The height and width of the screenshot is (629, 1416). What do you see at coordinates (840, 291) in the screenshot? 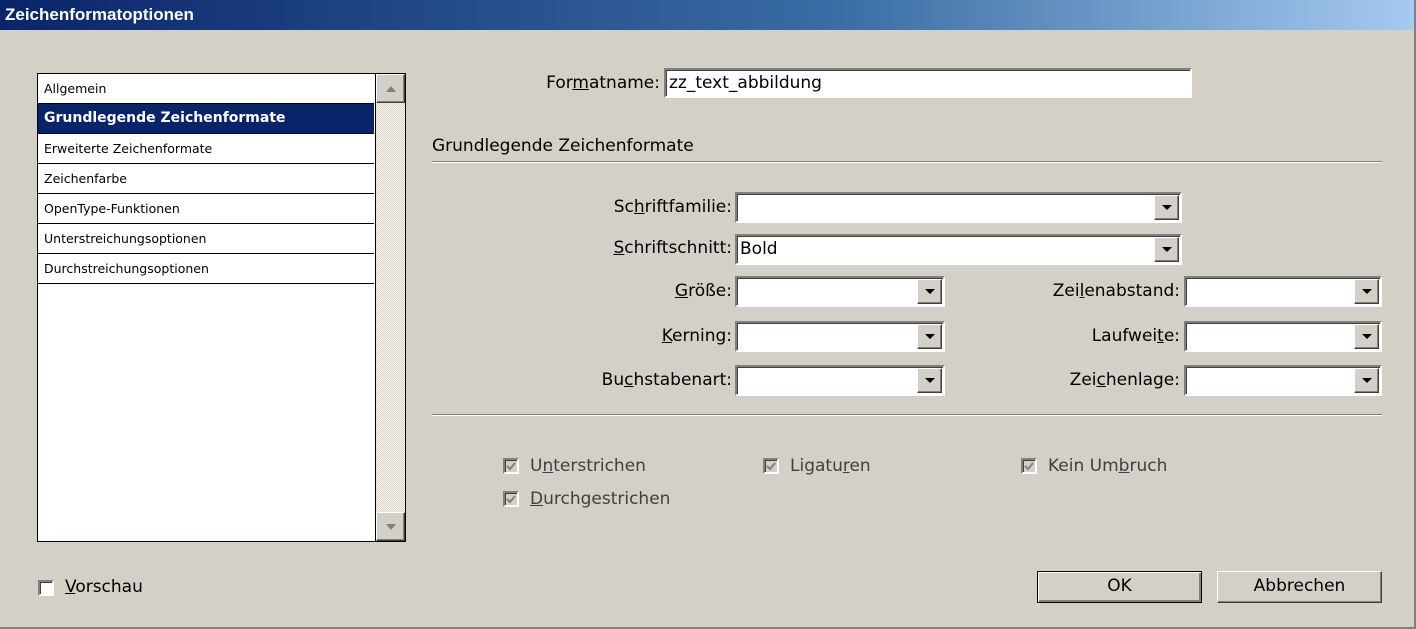
I see `groesse-dropdown` at bounding box center [840, 291].